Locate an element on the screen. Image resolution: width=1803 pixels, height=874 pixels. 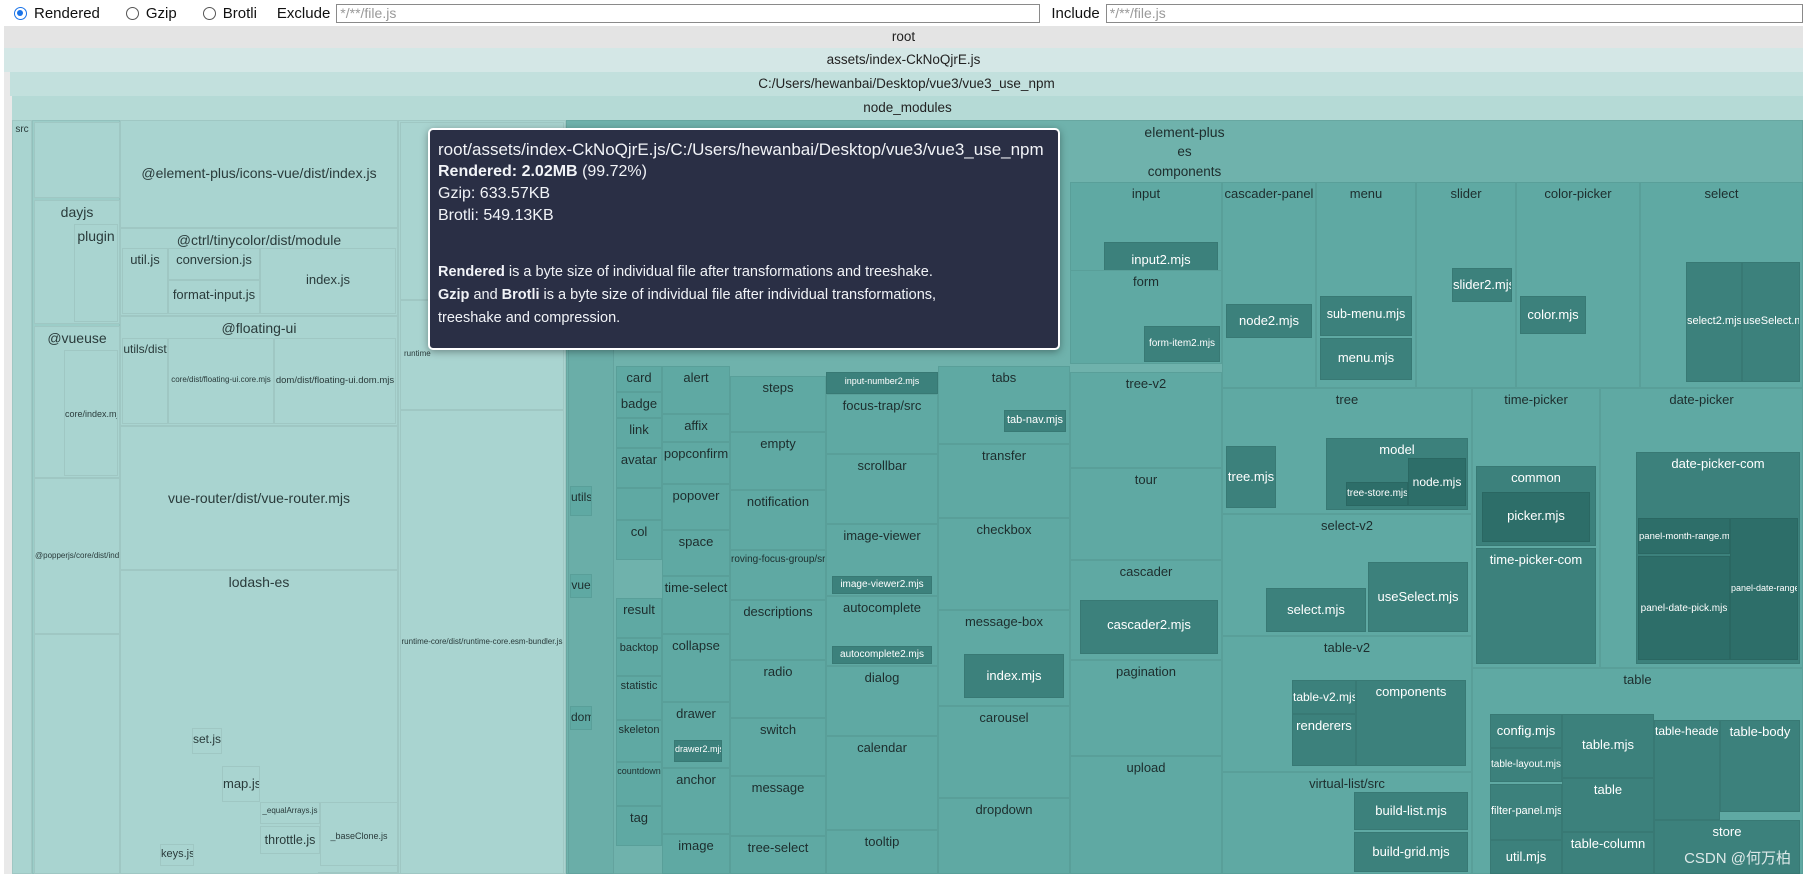
backtop-component: backtop is located at coordinates (639, 657).